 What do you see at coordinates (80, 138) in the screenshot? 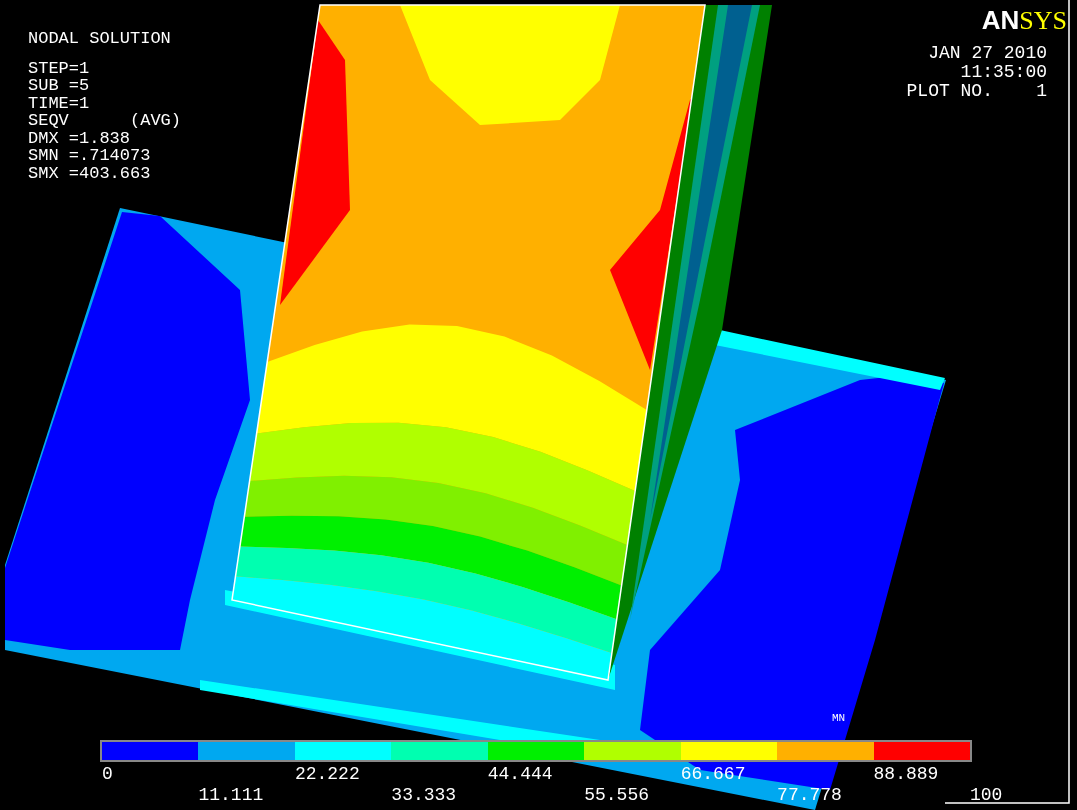
I see `result-line: DMX =1.838` at bounding box center [80, 138].